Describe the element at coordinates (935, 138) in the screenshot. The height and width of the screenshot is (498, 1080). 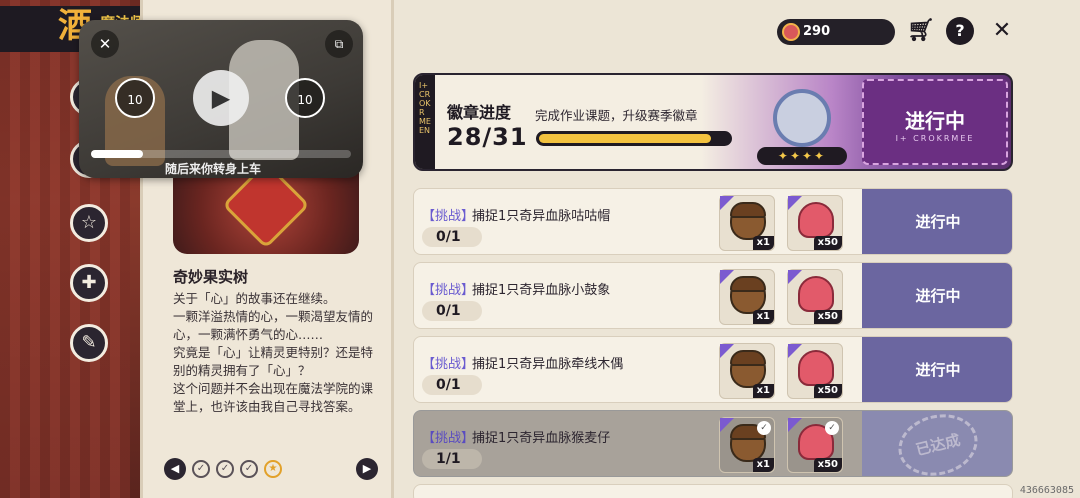
I see `banner-status-sub: I+ CROKRMEE` at that location.